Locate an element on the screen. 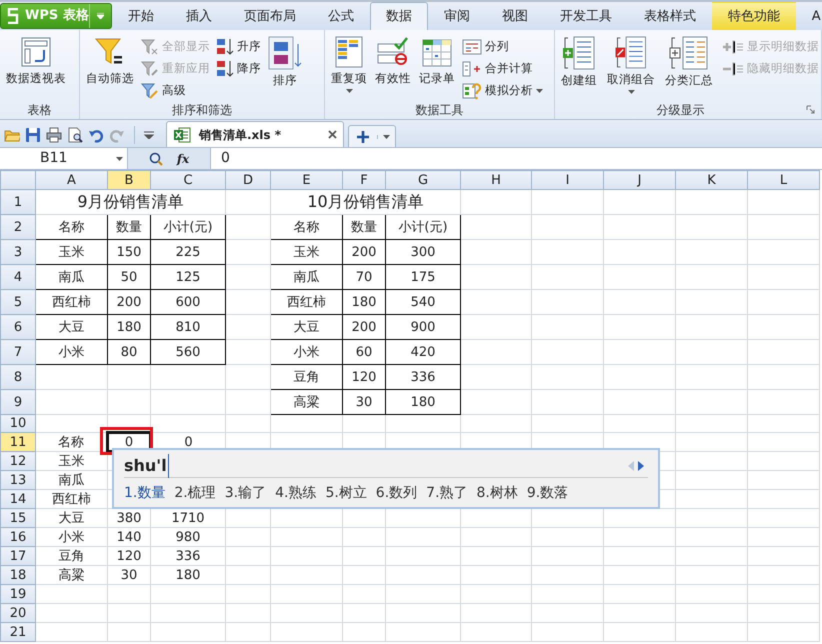 This screenshot has height=644, width=822. ribbon-button: 模拟分析 is located at coordinates (502, 90).